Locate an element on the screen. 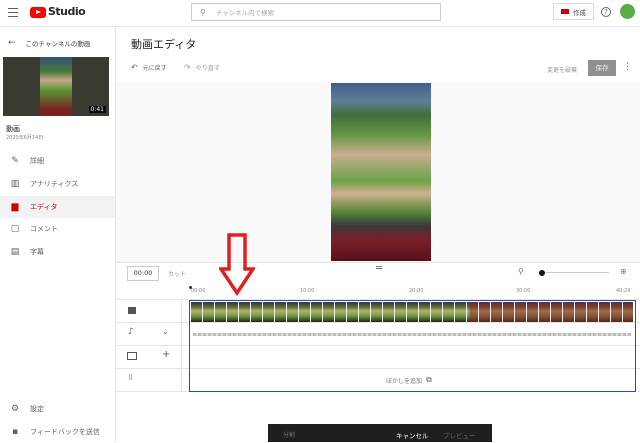 The width and height of the screenshot is (640, 443). youtube-logo-icon is located at coordinates (38, 12).